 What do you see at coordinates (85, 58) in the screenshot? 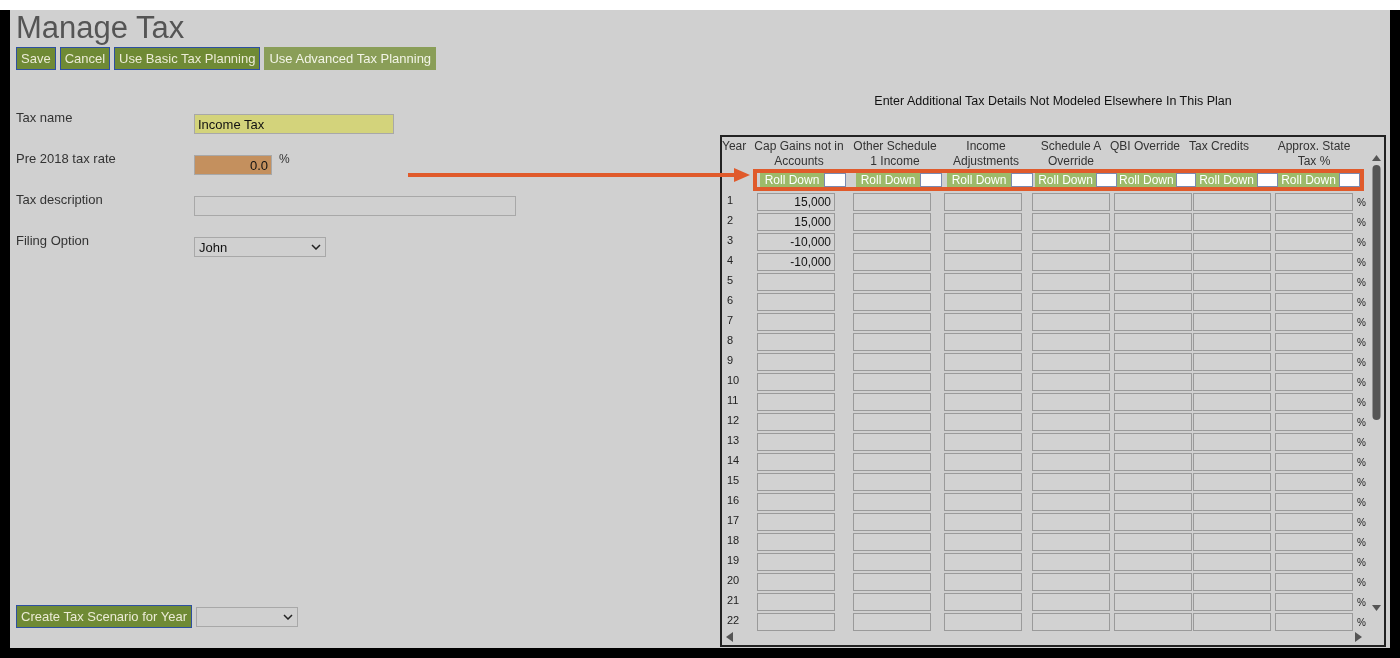
I see `toolbar-button: Cancel` at bounding box center [85, 58].